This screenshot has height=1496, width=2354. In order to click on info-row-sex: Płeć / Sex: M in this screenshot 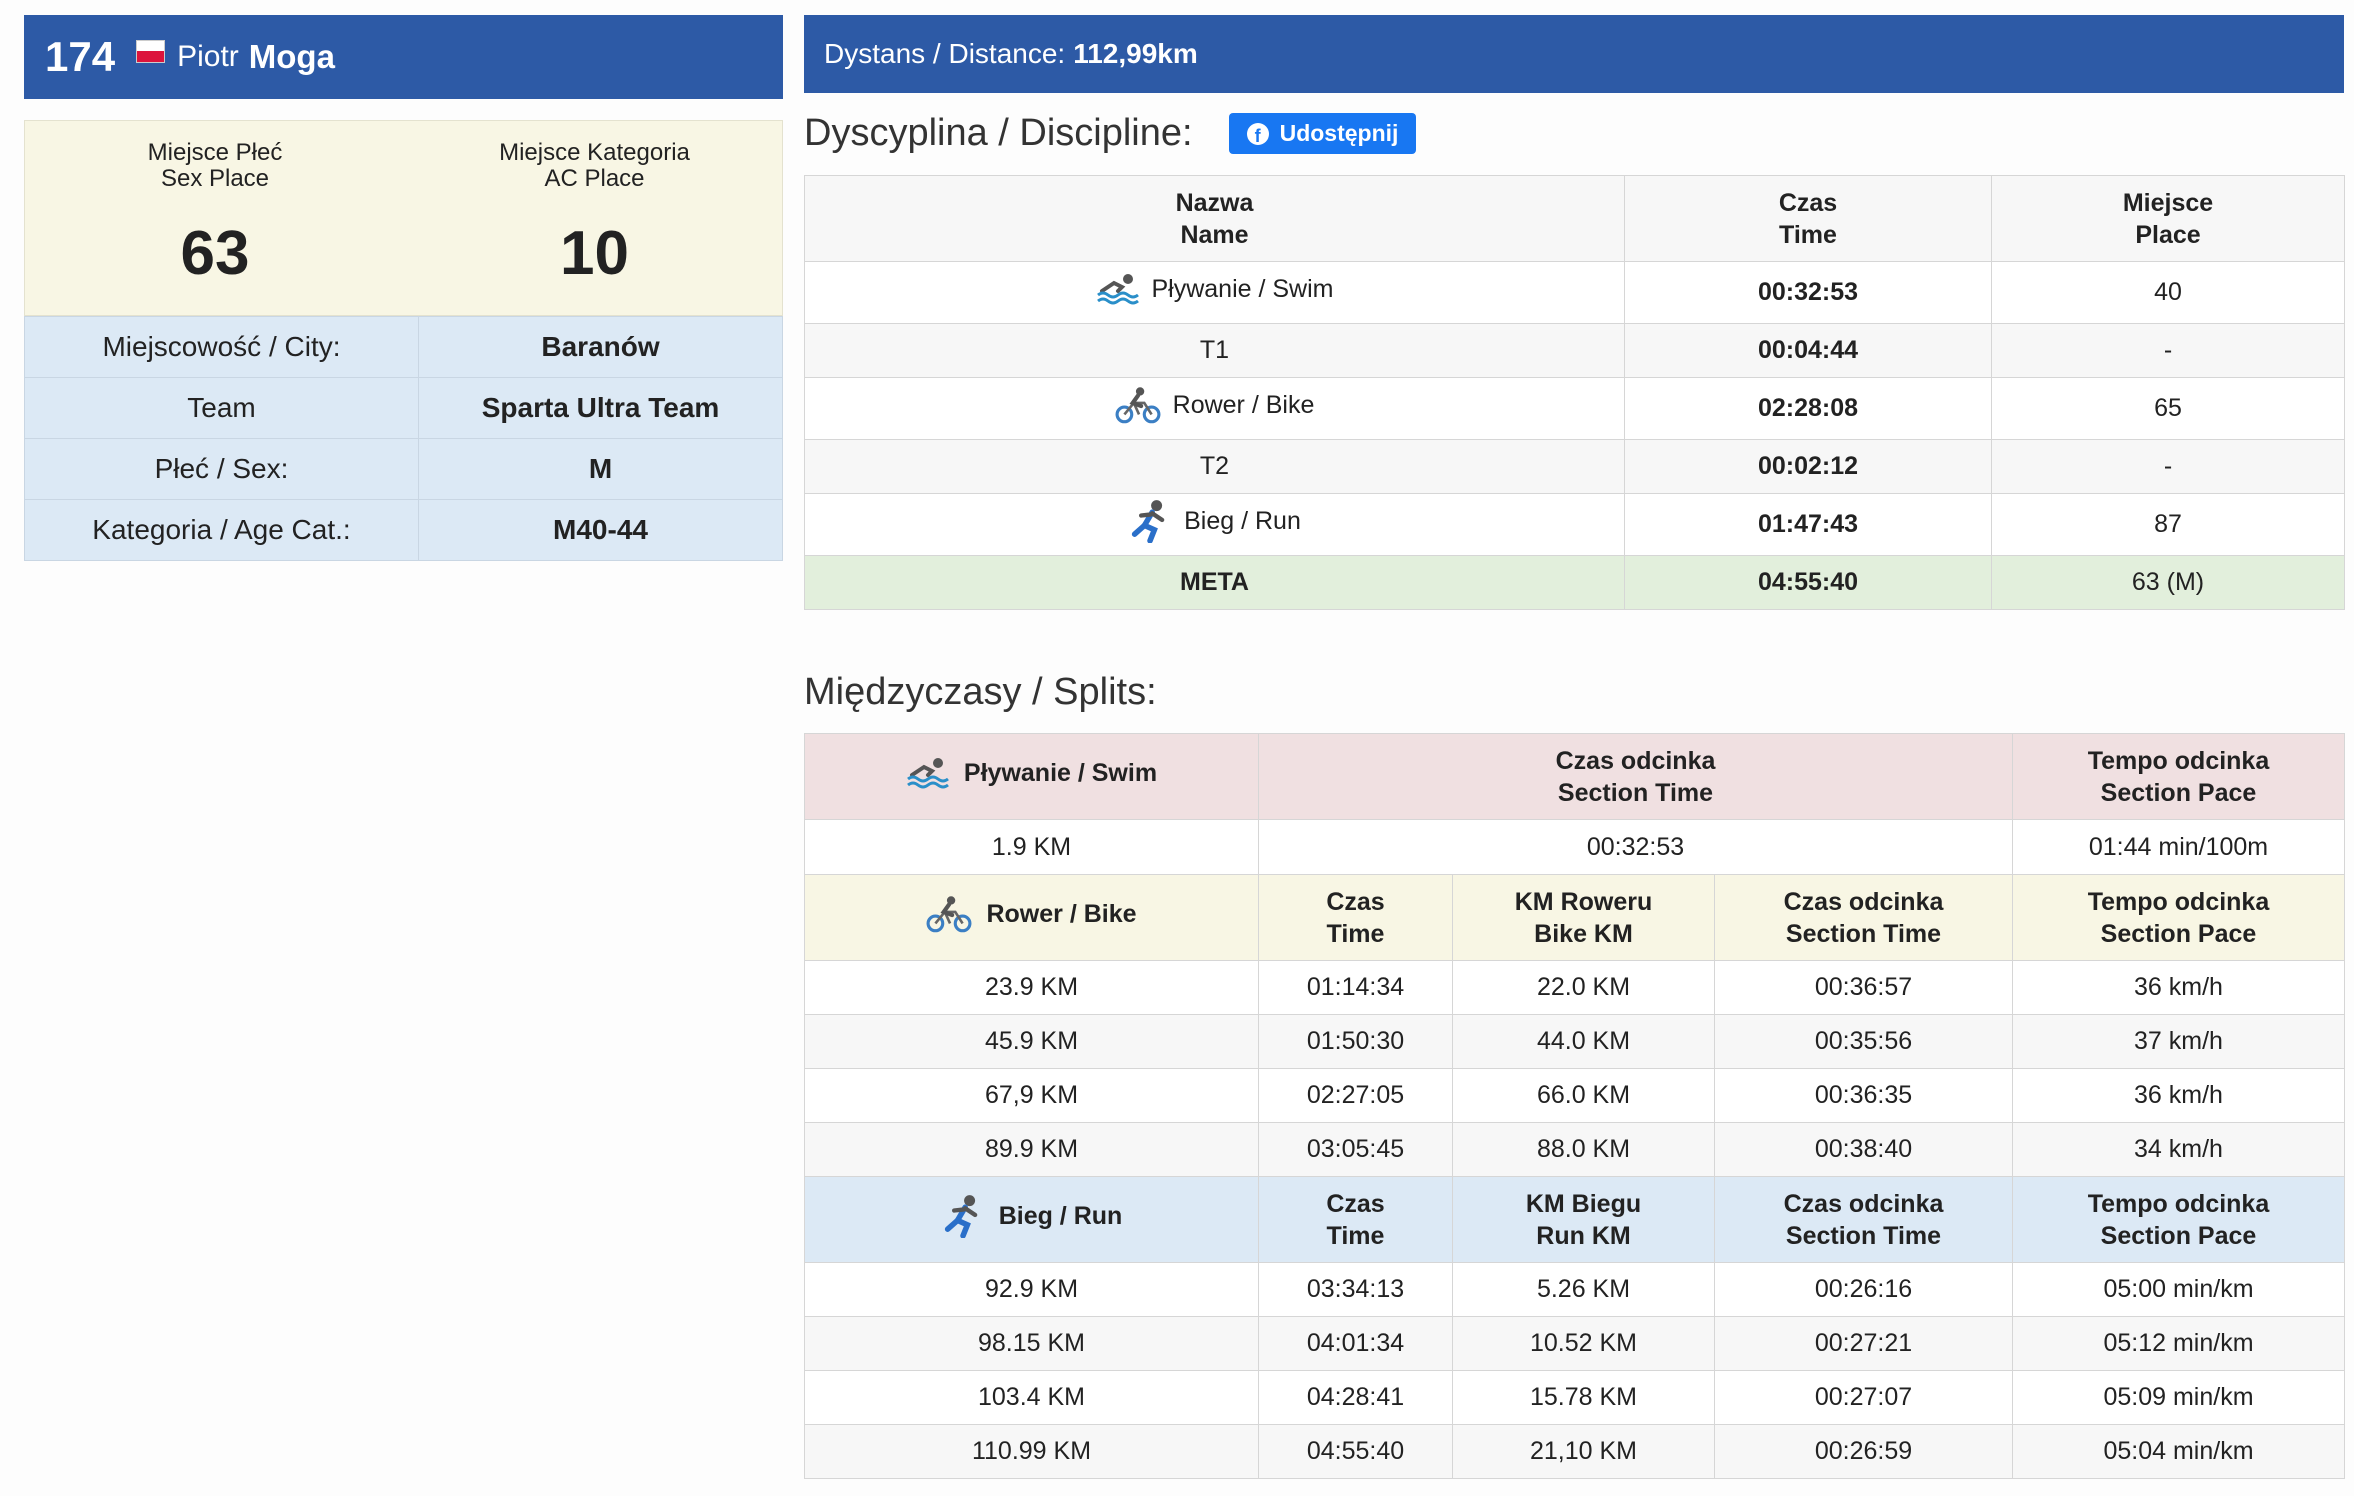, I will do `click(403, 469)`.